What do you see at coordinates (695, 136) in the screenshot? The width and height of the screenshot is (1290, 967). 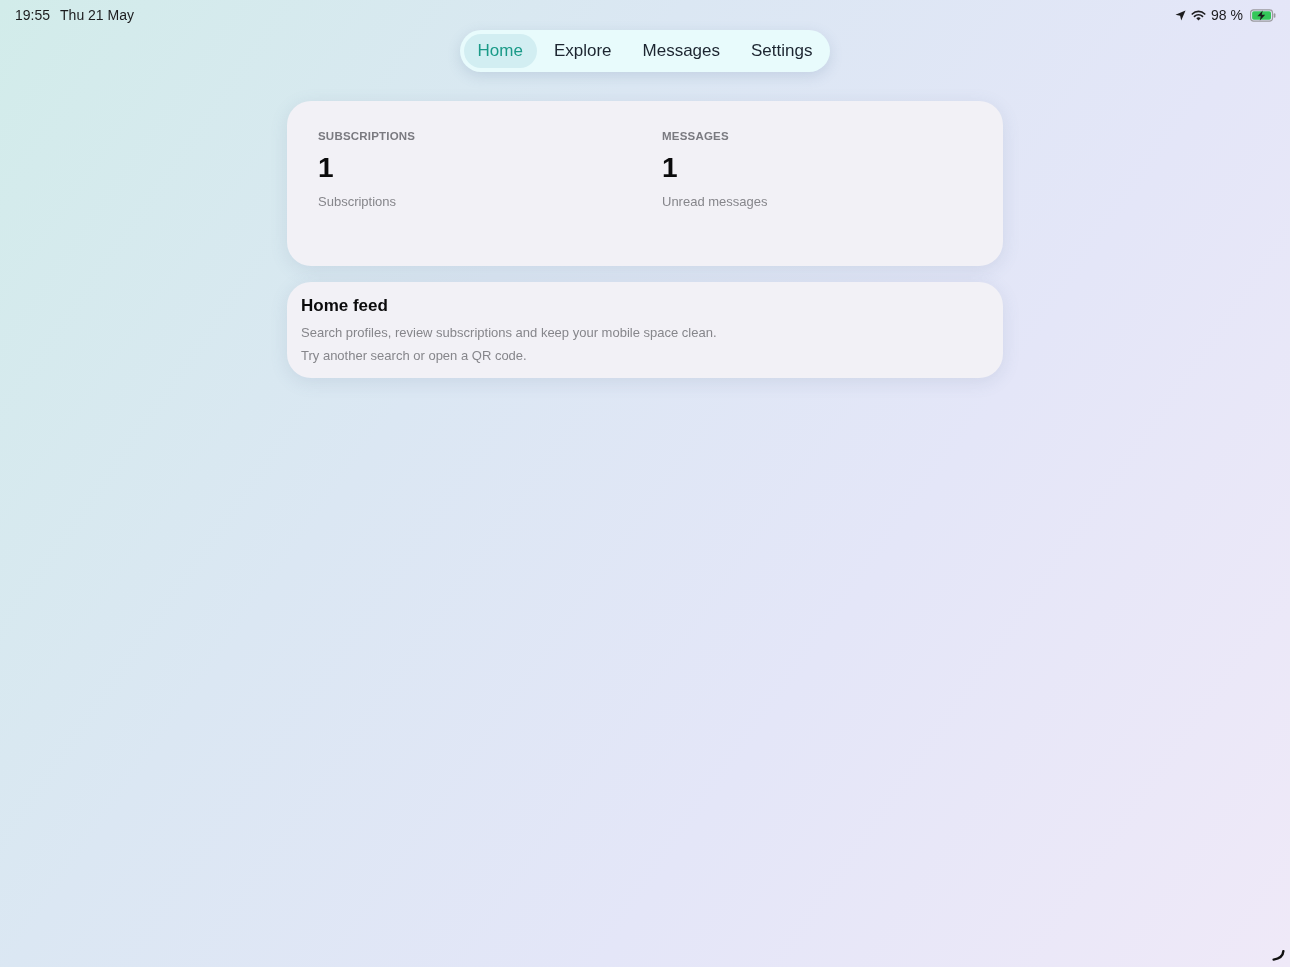 I see `stat-heading: MESSAGES` at bounding box center [695, 136].